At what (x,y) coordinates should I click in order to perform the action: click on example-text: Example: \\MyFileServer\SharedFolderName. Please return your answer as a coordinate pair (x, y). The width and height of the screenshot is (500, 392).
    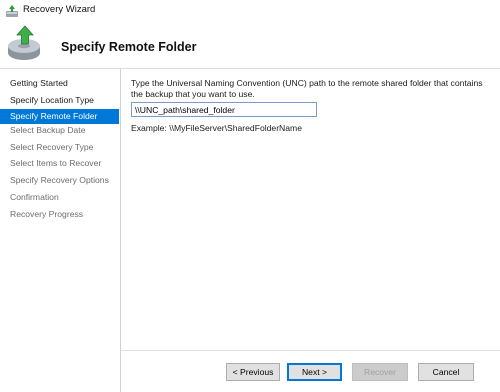
    Looking at the image, I should click on (216, 128).